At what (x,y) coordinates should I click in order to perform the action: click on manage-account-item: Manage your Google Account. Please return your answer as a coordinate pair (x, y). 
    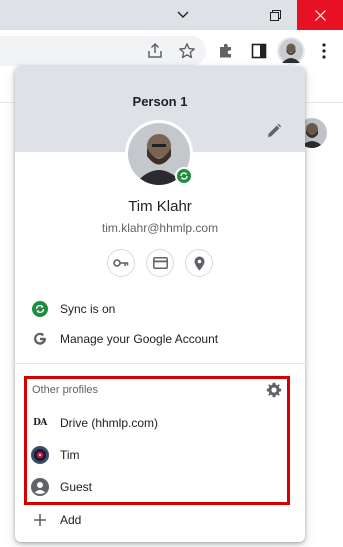
    Looking at the image, I should click on (160, 339).